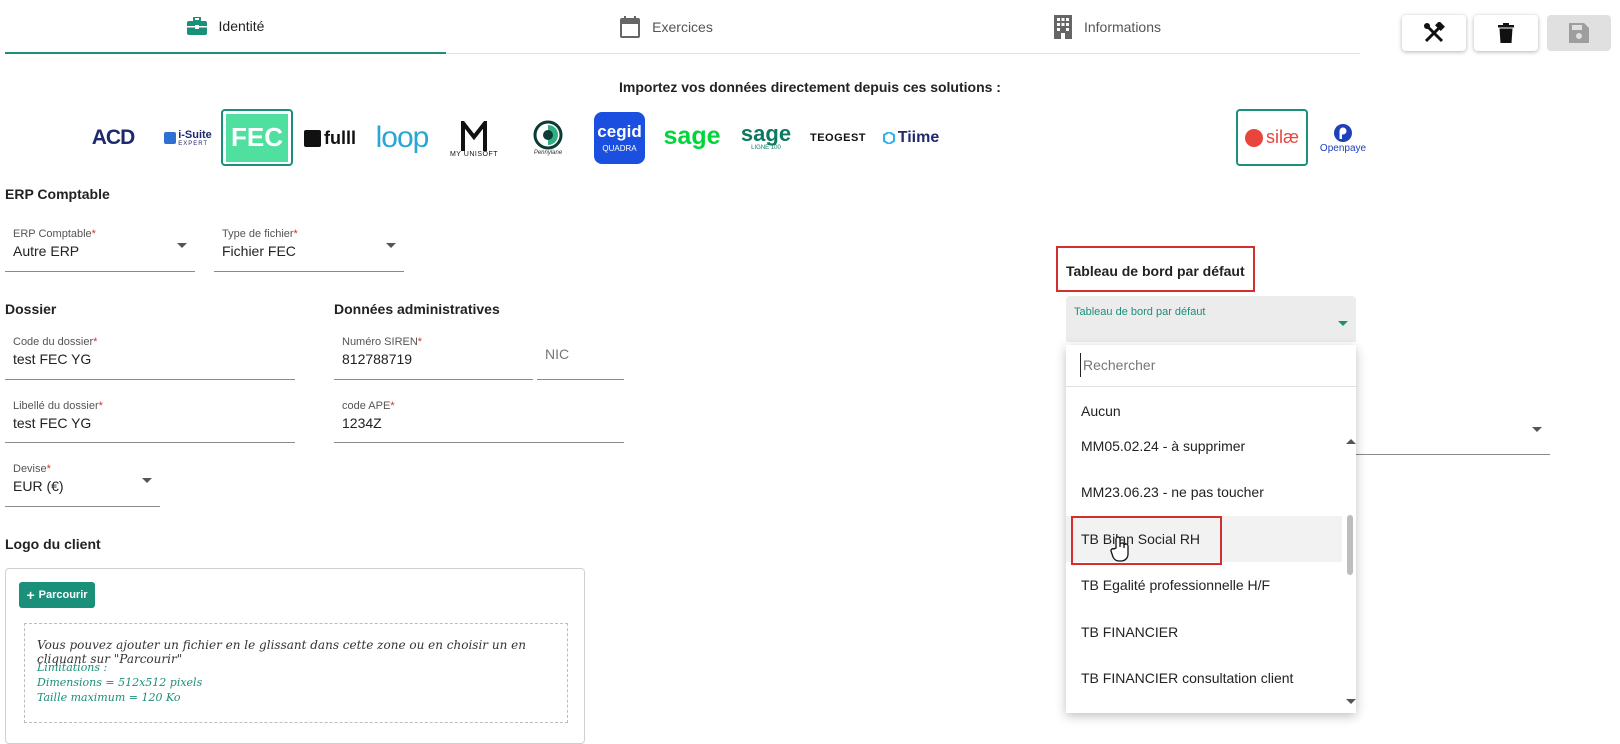  I want to click on ape-value: 1234Z, so click(362, 423).